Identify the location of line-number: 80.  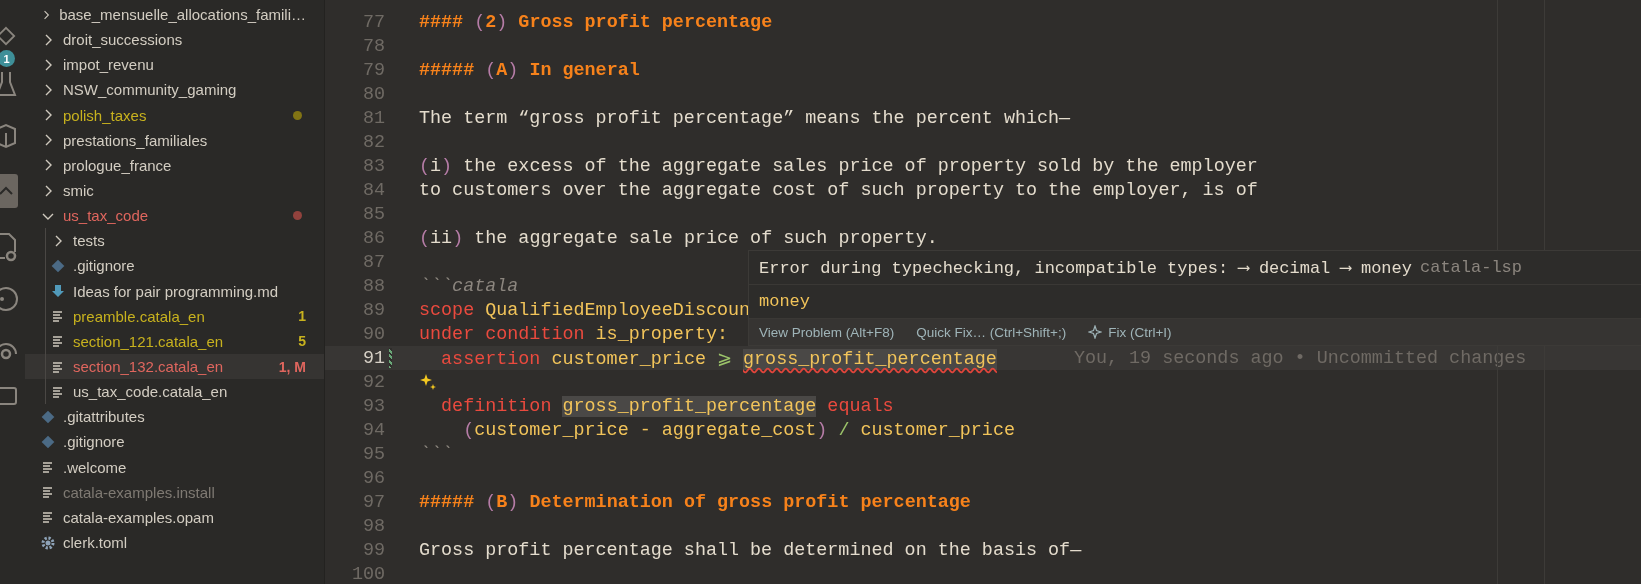
(373, 94).